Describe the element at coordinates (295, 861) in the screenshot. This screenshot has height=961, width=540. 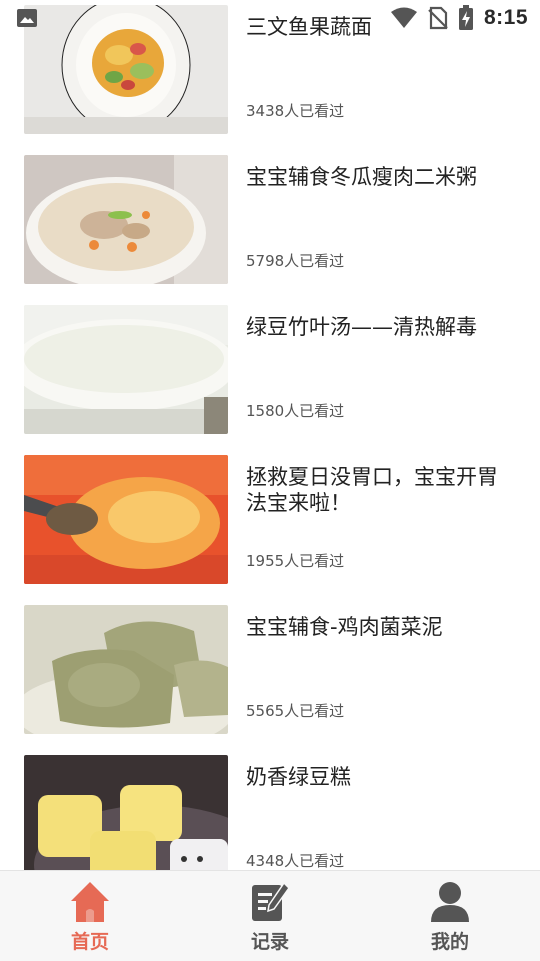
I see `view-count: 4348人已看过` at that location.